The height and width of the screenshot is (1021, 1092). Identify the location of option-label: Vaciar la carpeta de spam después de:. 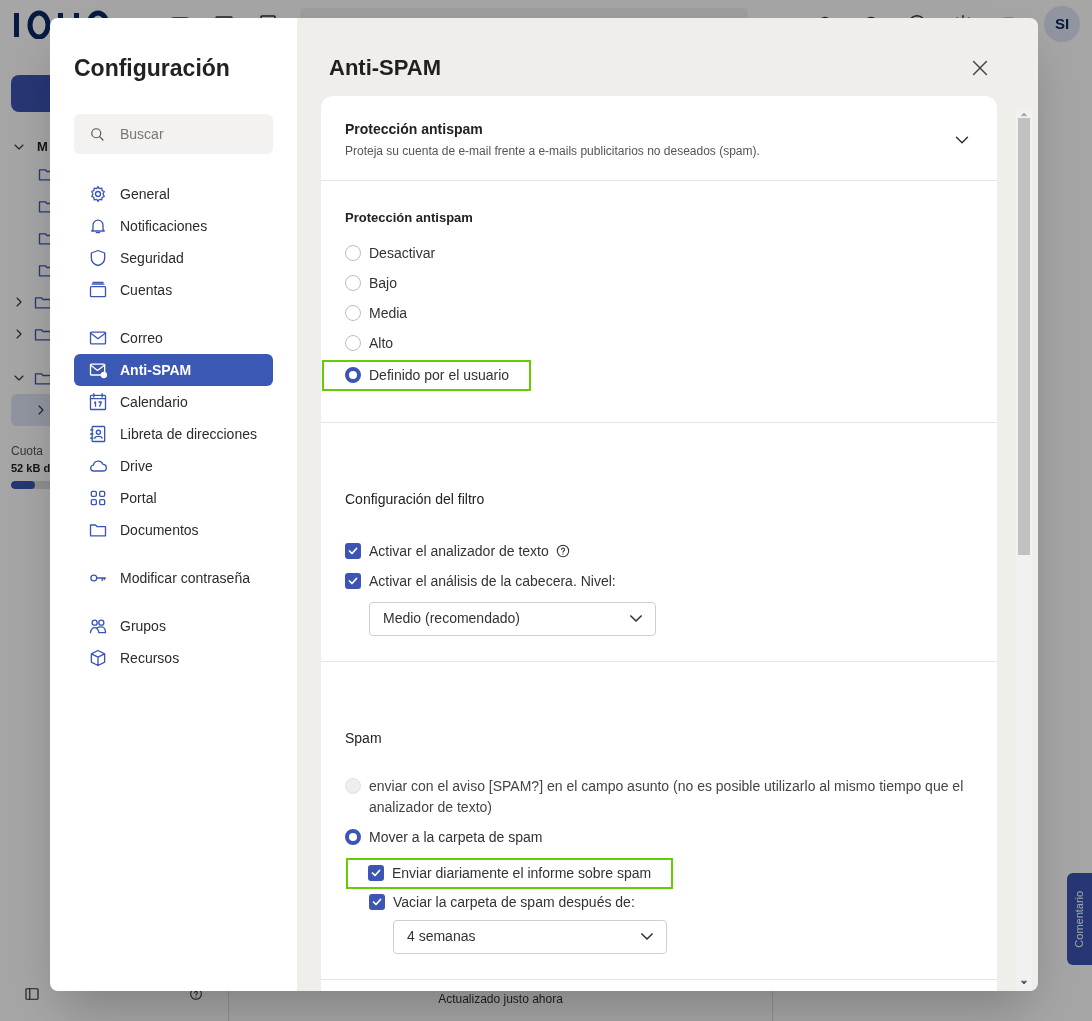
(514, 902).